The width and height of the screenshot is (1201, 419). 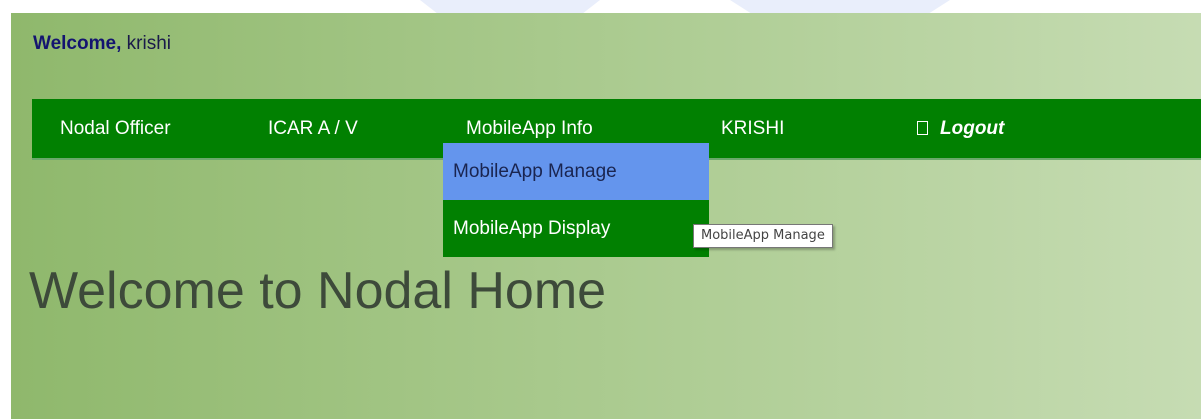 I want to click on dropdown-label: MobileApp Manage, so click(x=535, y=171).